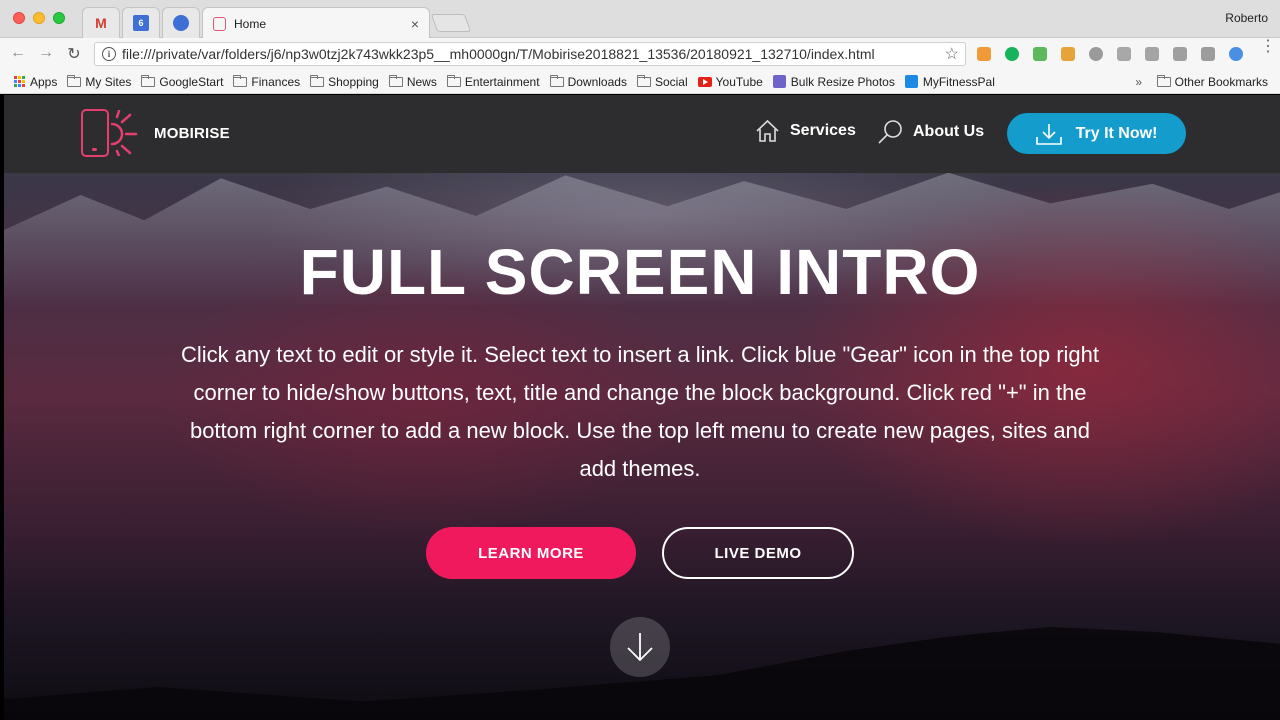 The height and width of the screenshot is (720, 1280). I want to click on bookmark-label: My Sites, so click(108, 81).